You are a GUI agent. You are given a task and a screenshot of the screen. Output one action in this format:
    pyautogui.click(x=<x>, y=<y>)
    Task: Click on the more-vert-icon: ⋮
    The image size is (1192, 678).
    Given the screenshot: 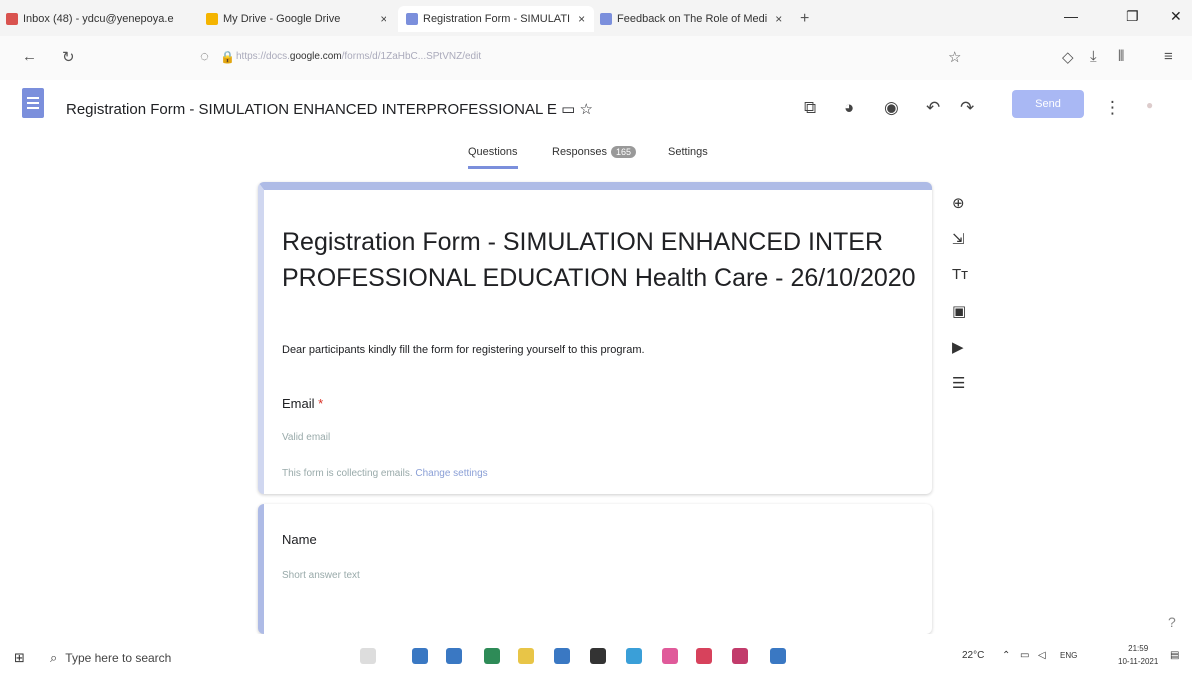 What is the action you would take?
    pyautogui.click(x=1112, y=108)
    